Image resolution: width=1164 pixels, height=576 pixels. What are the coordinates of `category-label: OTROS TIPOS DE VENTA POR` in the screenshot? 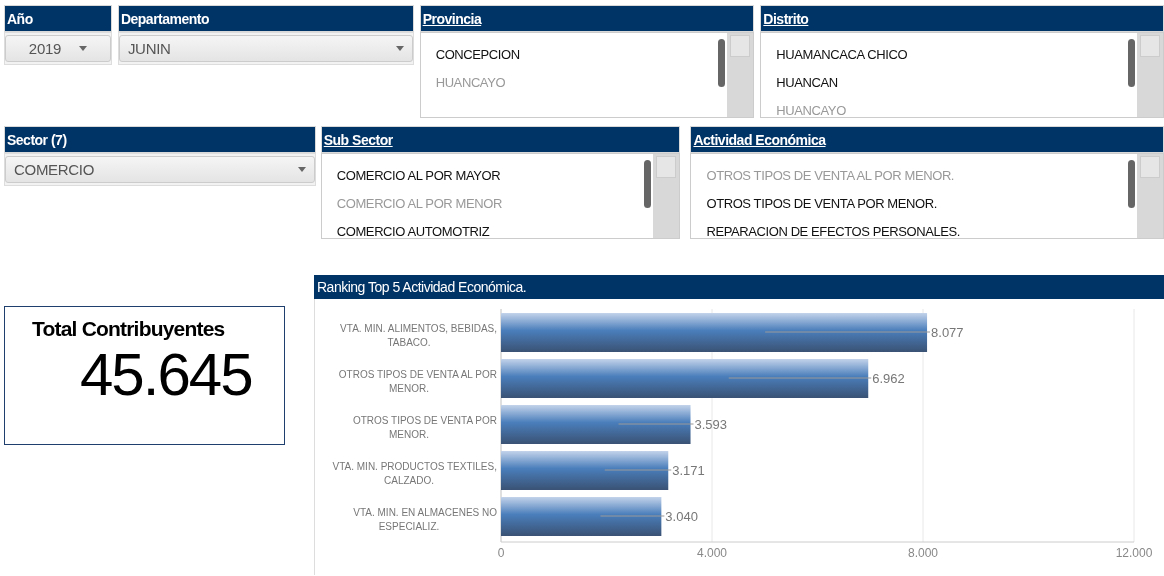 It's located at (424, 420).